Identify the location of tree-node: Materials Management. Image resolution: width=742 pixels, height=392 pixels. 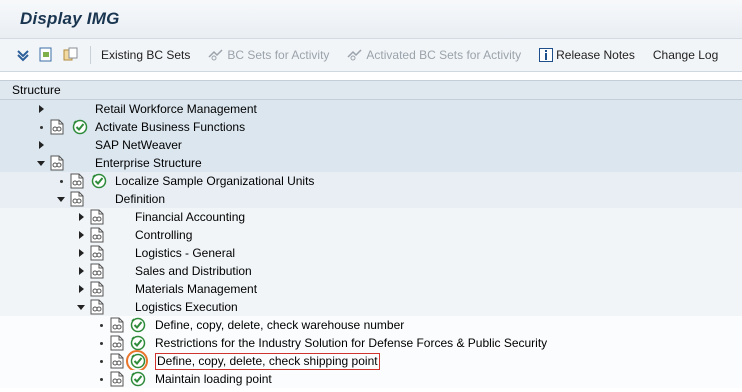
(371, 289).